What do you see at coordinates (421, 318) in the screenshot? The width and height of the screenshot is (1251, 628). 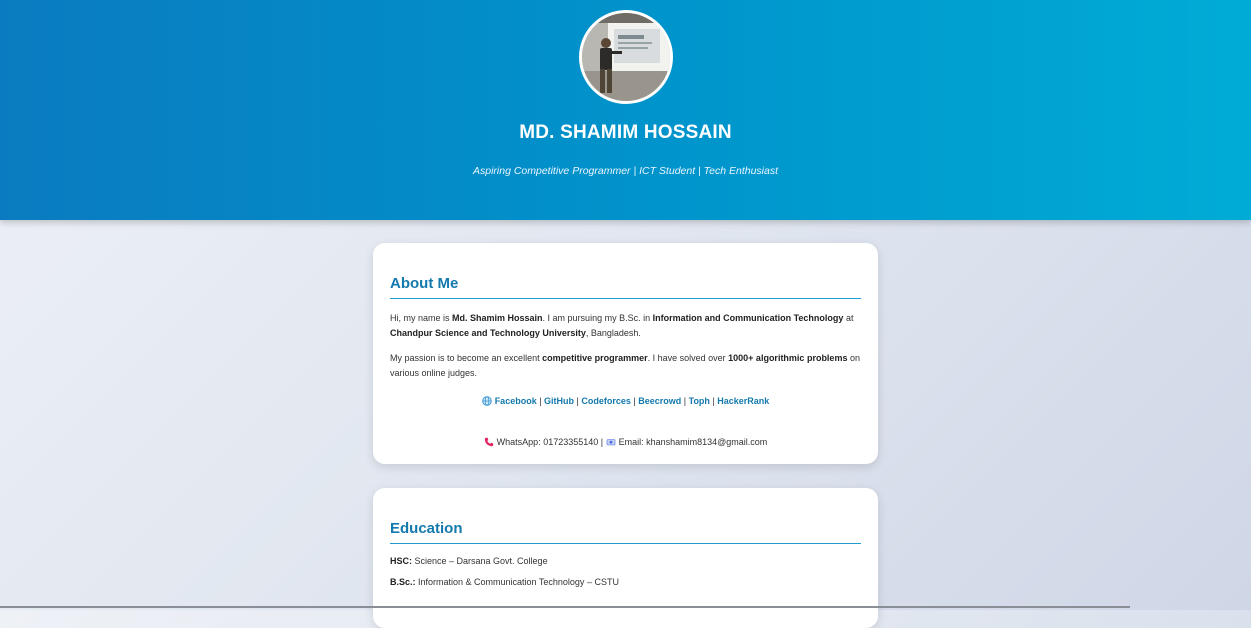 I see `intro-text: Hi, my name is` at bounding box center [421, 318].